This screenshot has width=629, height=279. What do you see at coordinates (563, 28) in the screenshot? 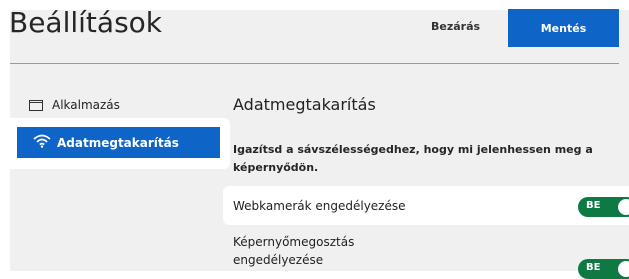
I see `save-button: Mentés` at bounding box center [563, 28].